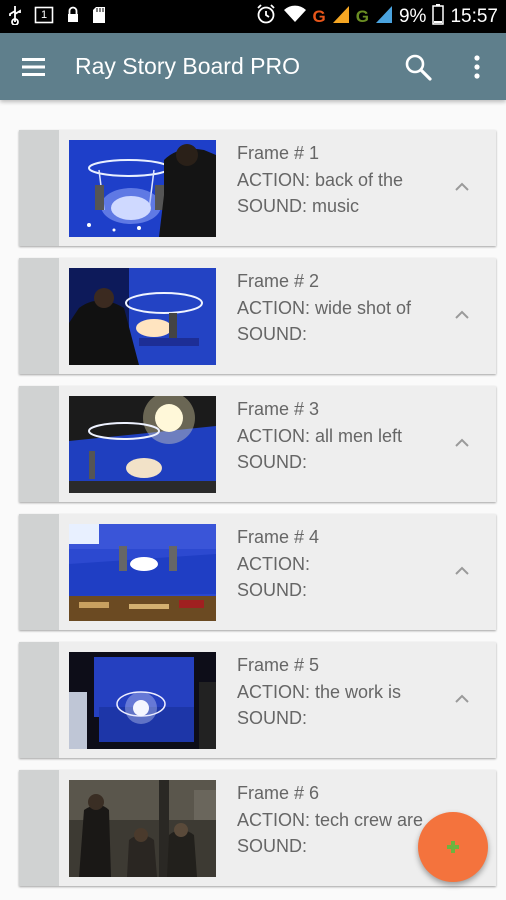  What do you see at coordinates (319, 16) in the screenshot?
I see `network-type-1: G` at bounding box center [319, 16].